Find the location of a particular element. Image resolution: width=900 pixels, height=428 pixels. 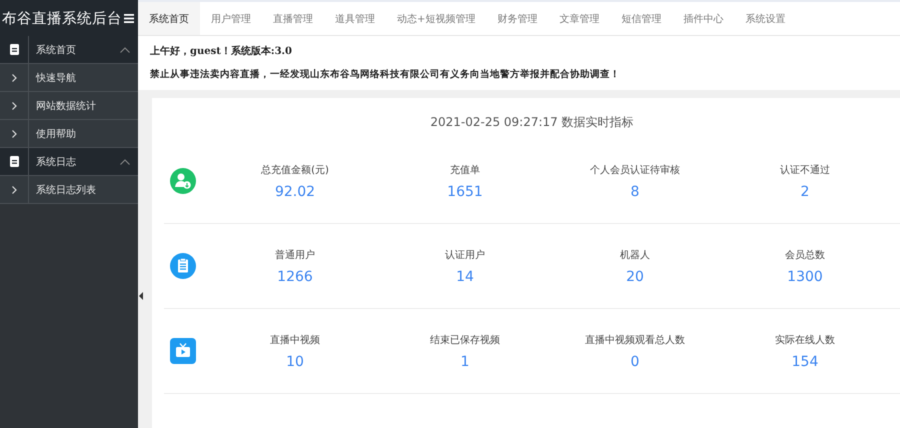

stats-title: 2021-02-25 09:27:17 数据实时指标 is located at coordinates (532, 122).